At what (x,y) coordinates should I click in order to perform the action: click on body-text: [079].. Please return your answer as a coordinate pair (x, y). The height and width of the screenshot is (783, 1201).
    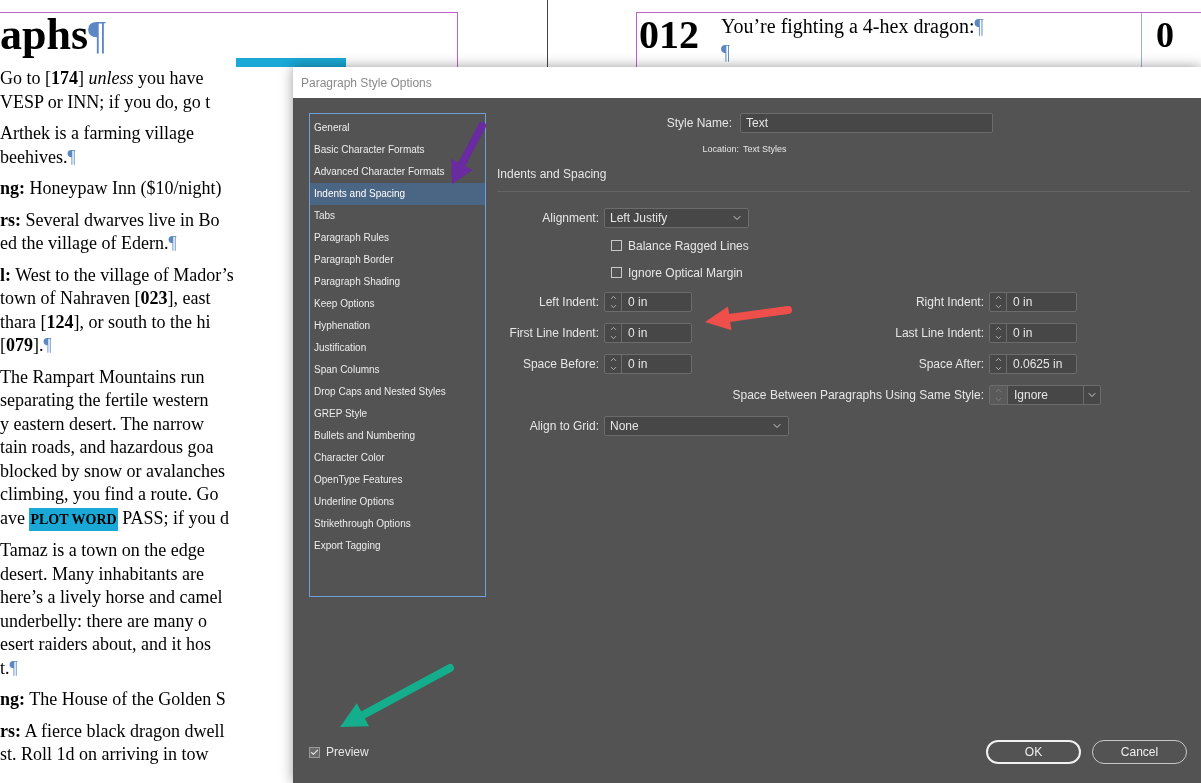
    Looking at the image, I should click on (22, 345).